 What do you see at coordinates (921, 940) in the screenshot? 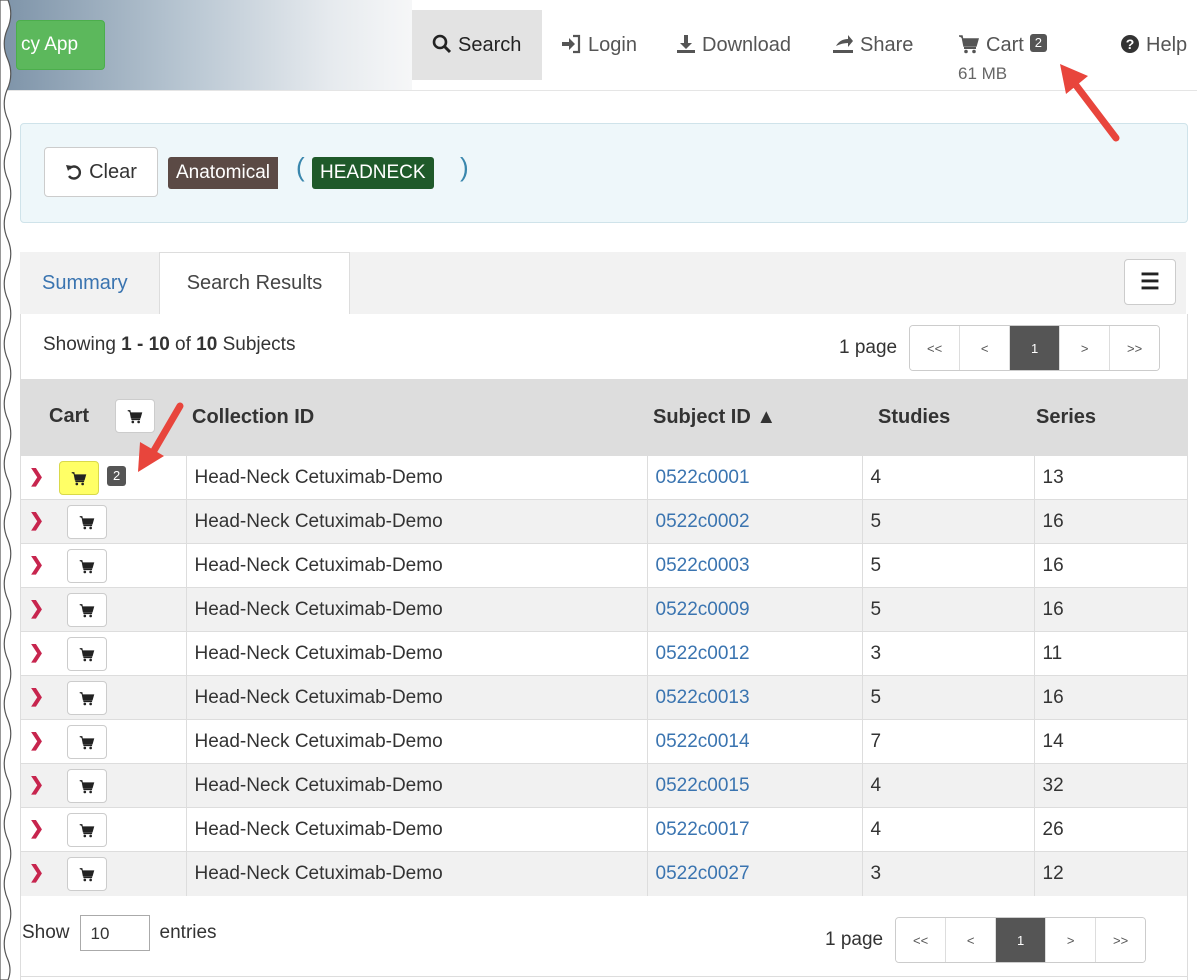
I see `pager-first-bottom: <<` at bounding box center [921, 940].